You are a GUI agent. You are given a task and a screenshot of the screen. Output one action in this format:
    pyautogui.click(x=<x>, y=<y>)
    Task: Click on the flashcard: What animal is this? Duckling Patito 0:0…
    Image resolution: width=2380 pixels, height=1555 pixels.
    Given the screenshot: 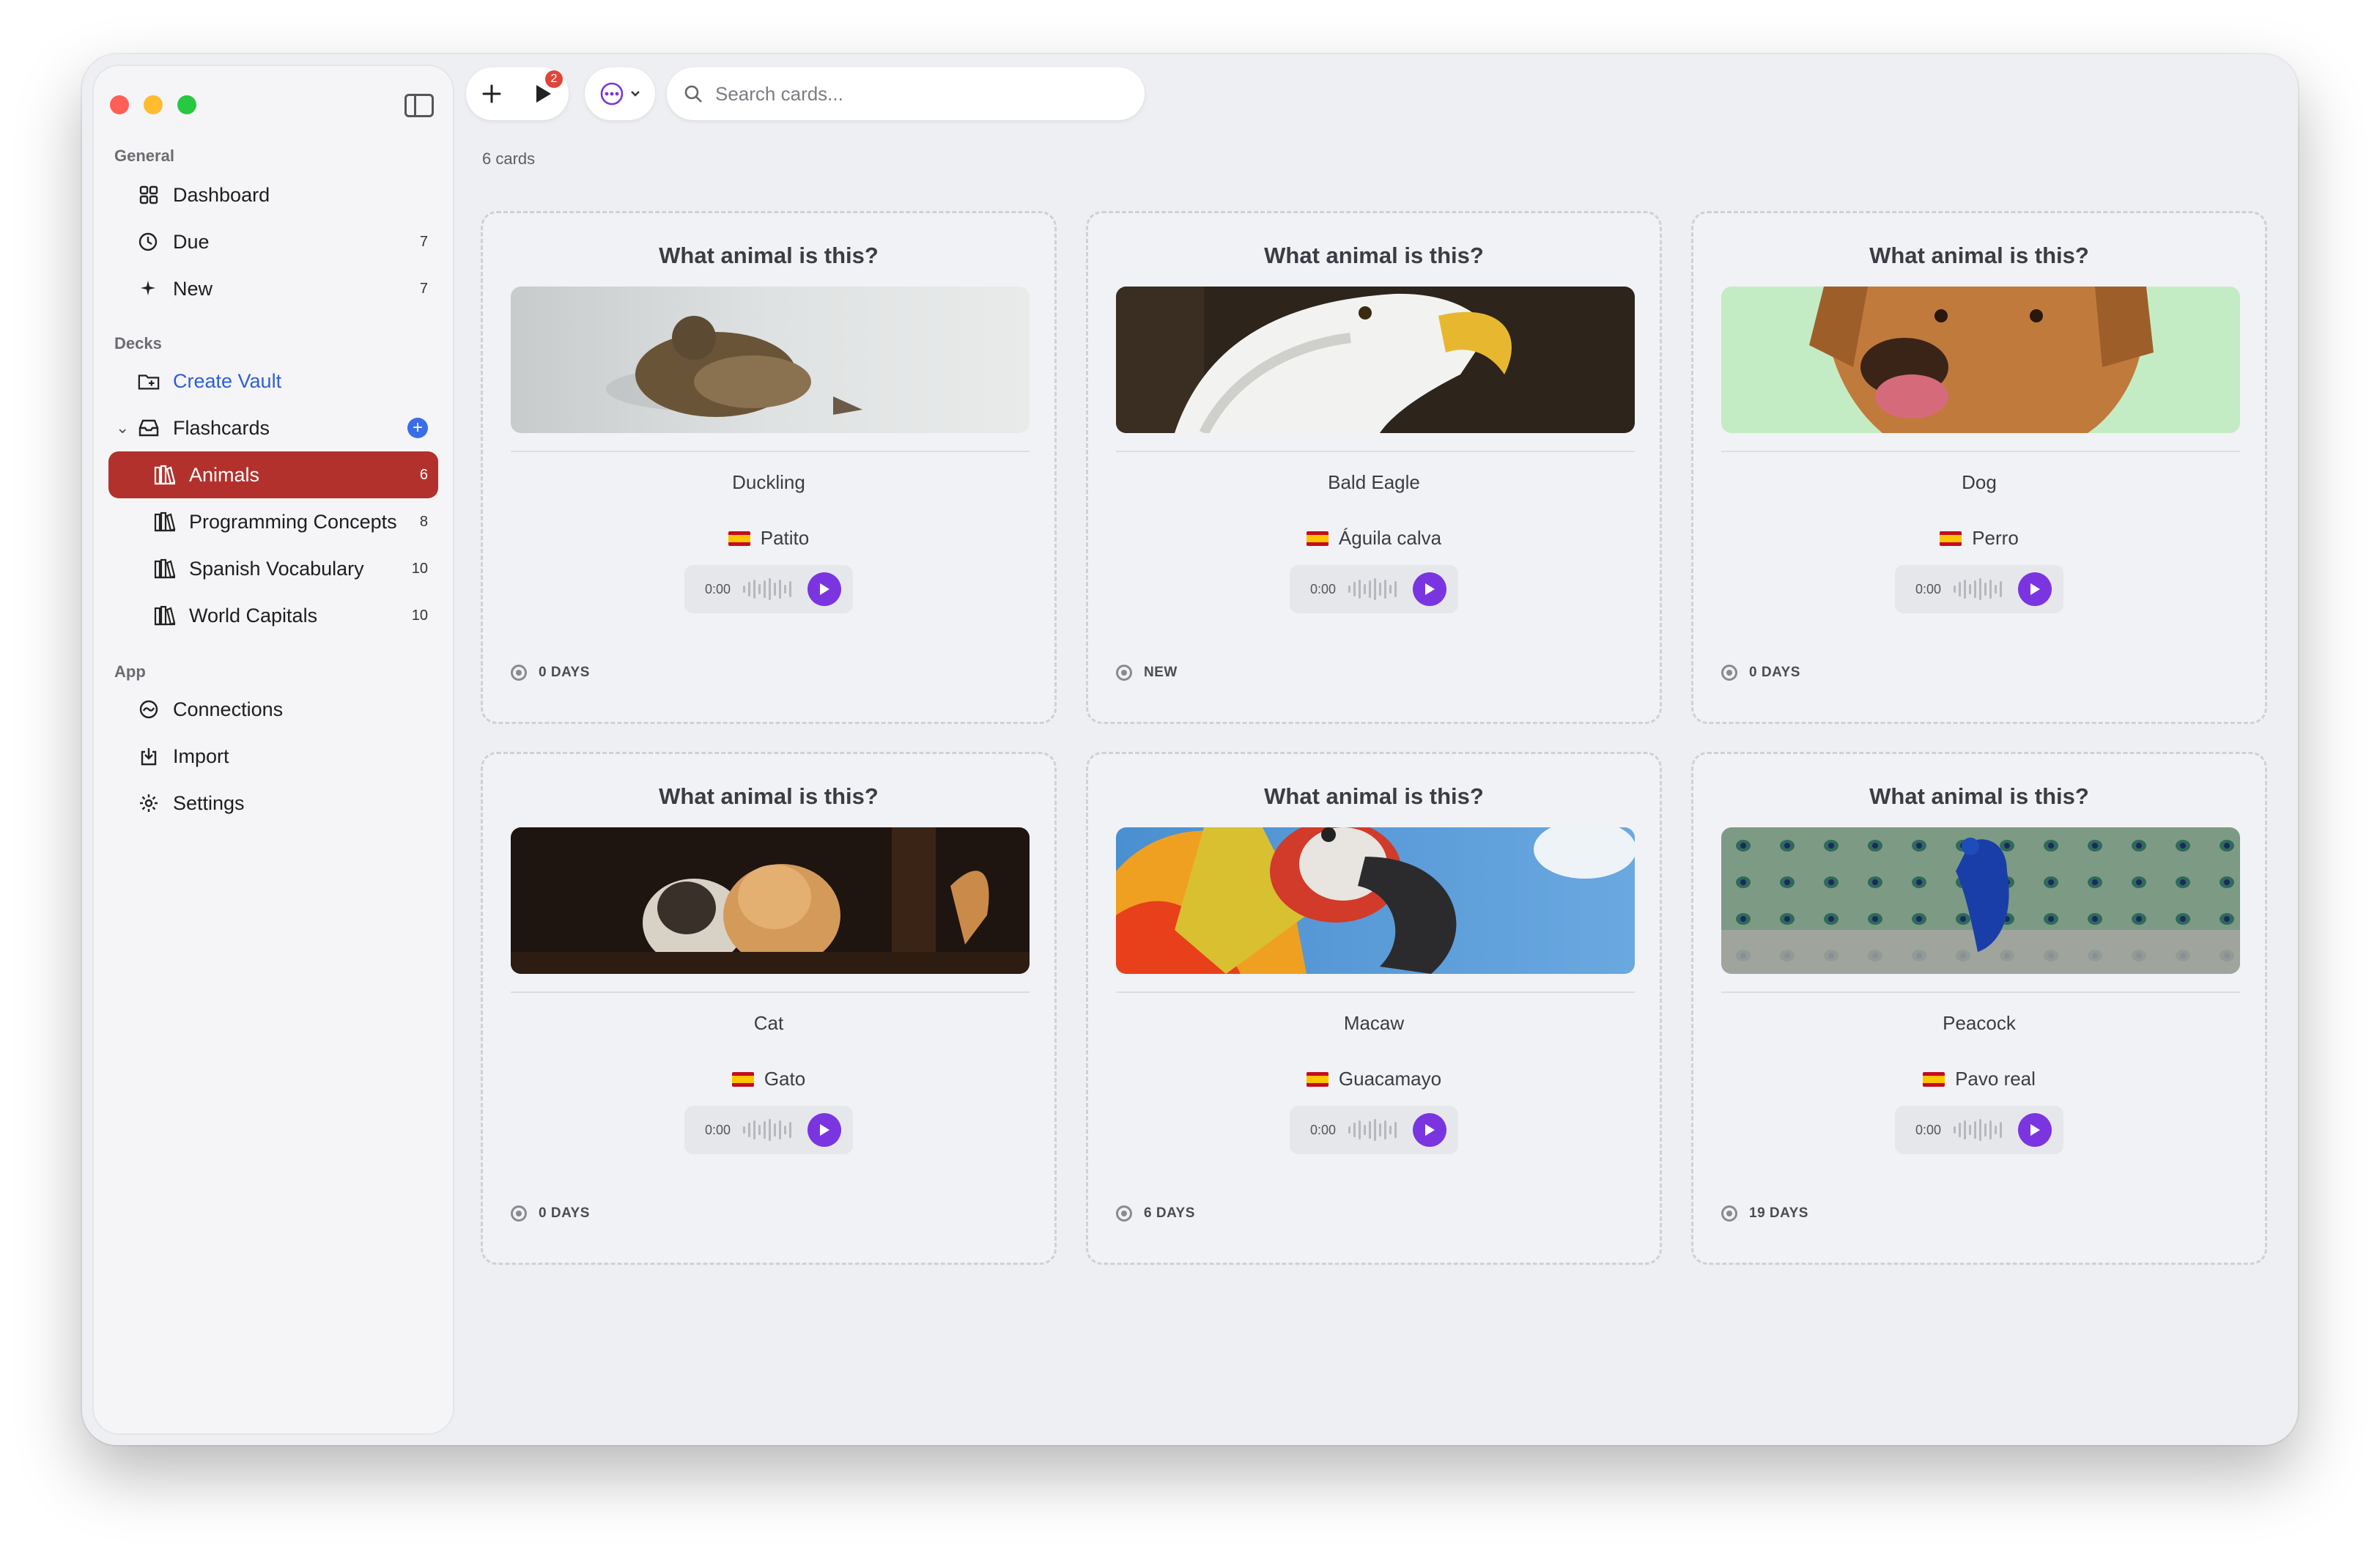 What is the action you would take?
    pyautogui.click(x=769, y=468)
    